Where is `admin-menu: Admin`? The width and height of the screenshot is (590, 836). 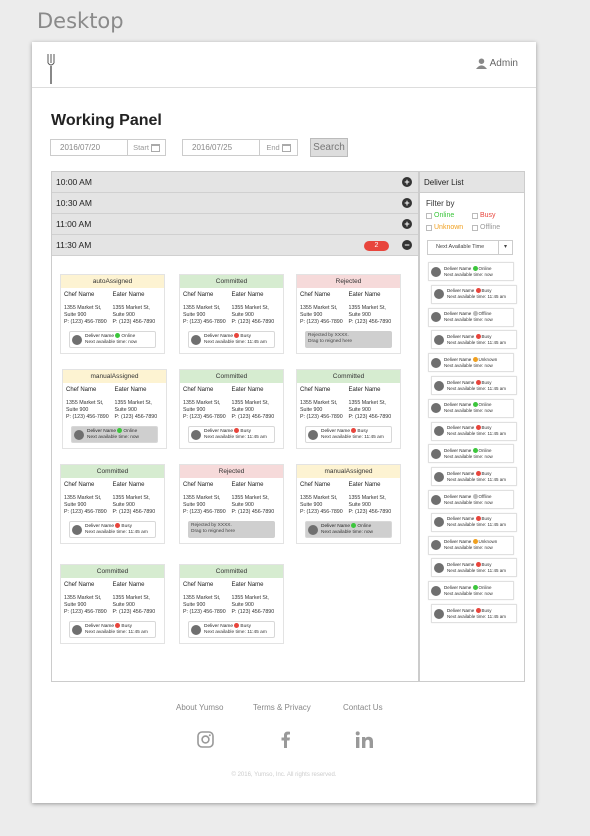
admin-menu: Admin is located at coordinates (496, 63).